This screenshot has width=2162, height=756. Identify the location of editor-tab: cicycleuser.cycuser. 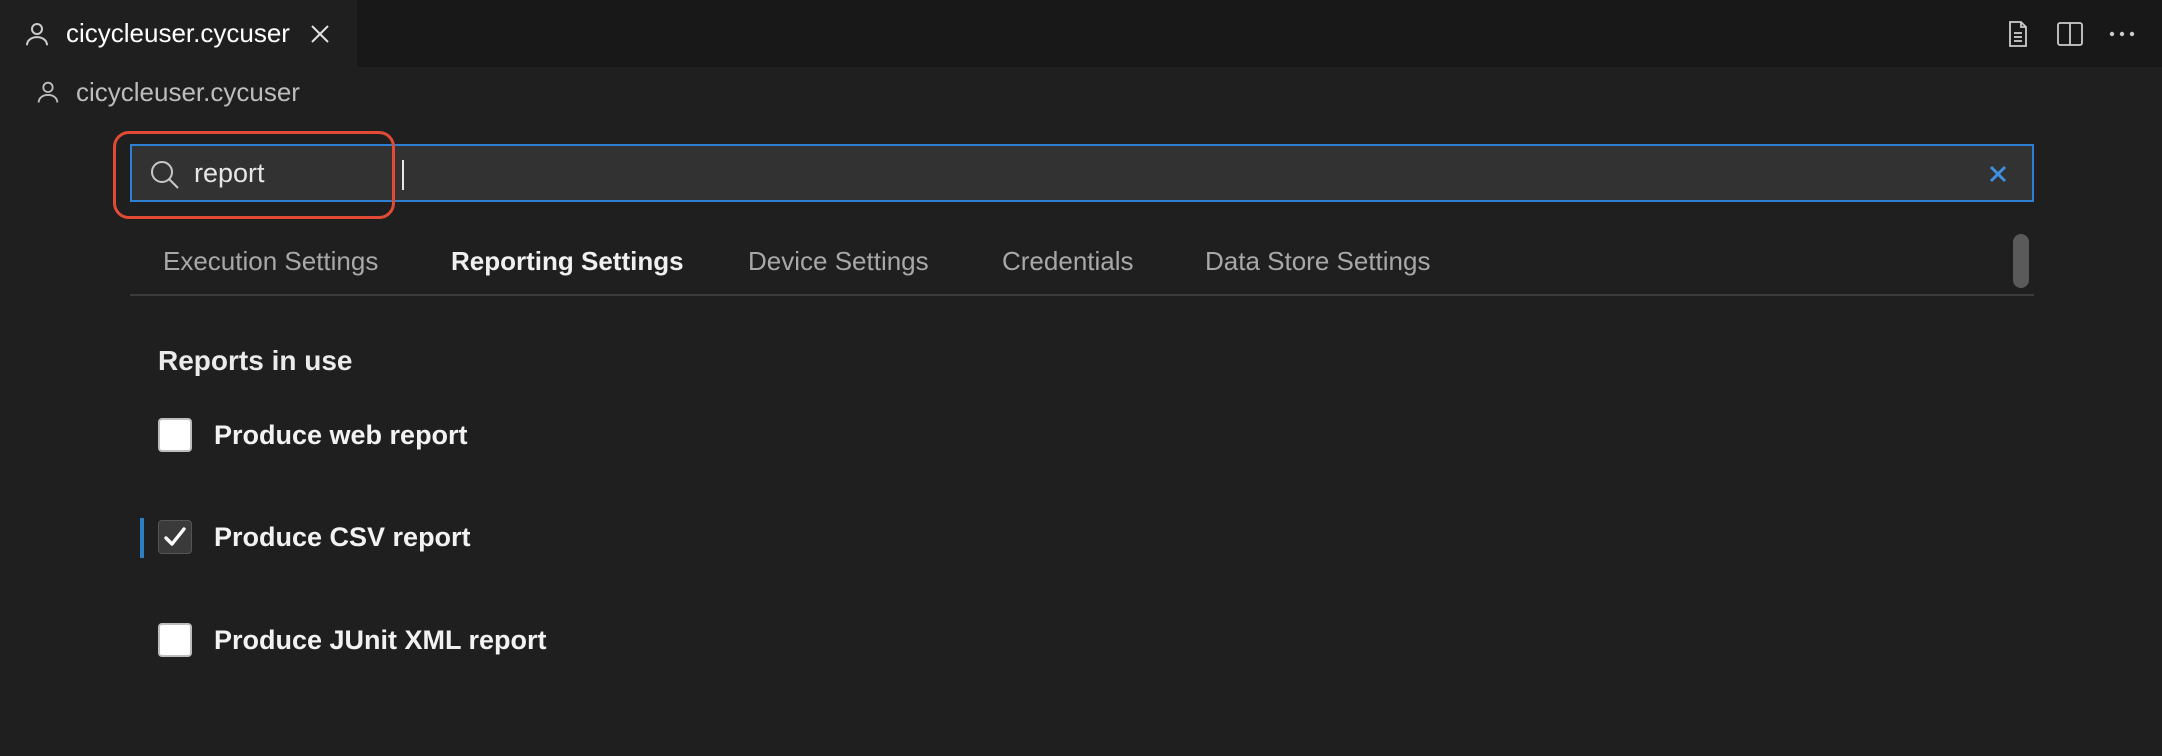
(178, 33).